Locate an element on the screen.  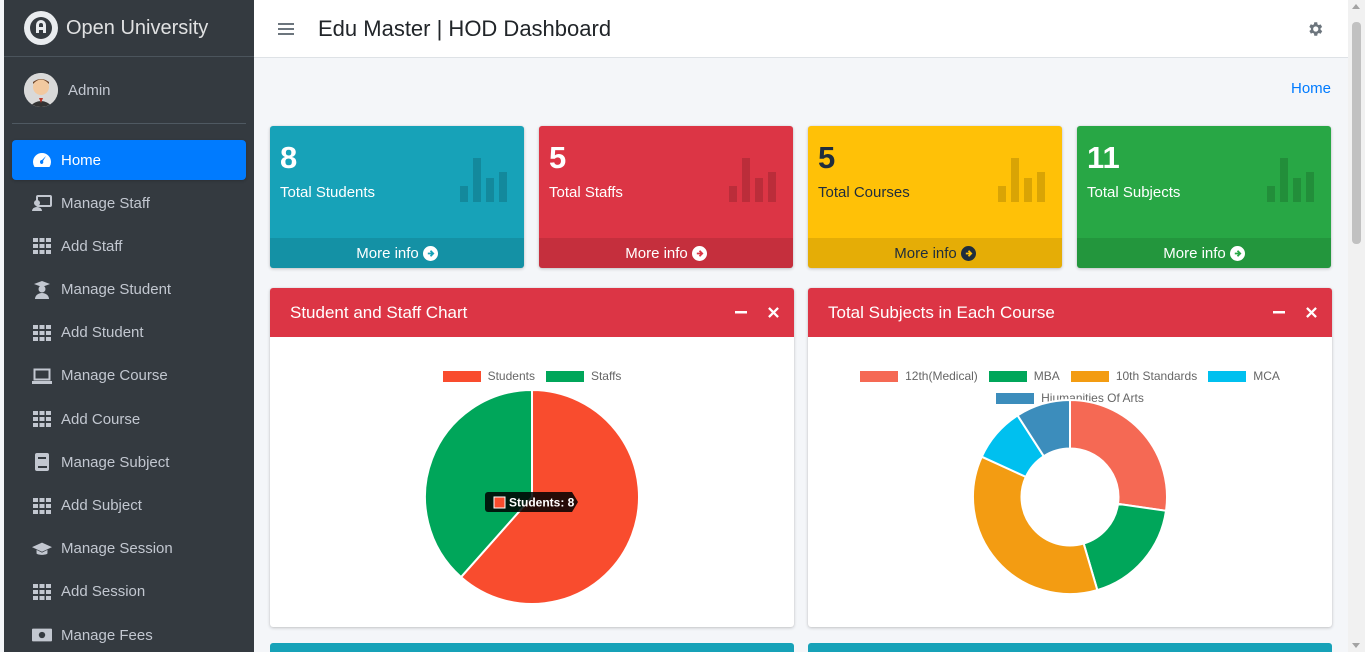
sidebar-item-label: Manage Student is located at coordinates (116, 290).